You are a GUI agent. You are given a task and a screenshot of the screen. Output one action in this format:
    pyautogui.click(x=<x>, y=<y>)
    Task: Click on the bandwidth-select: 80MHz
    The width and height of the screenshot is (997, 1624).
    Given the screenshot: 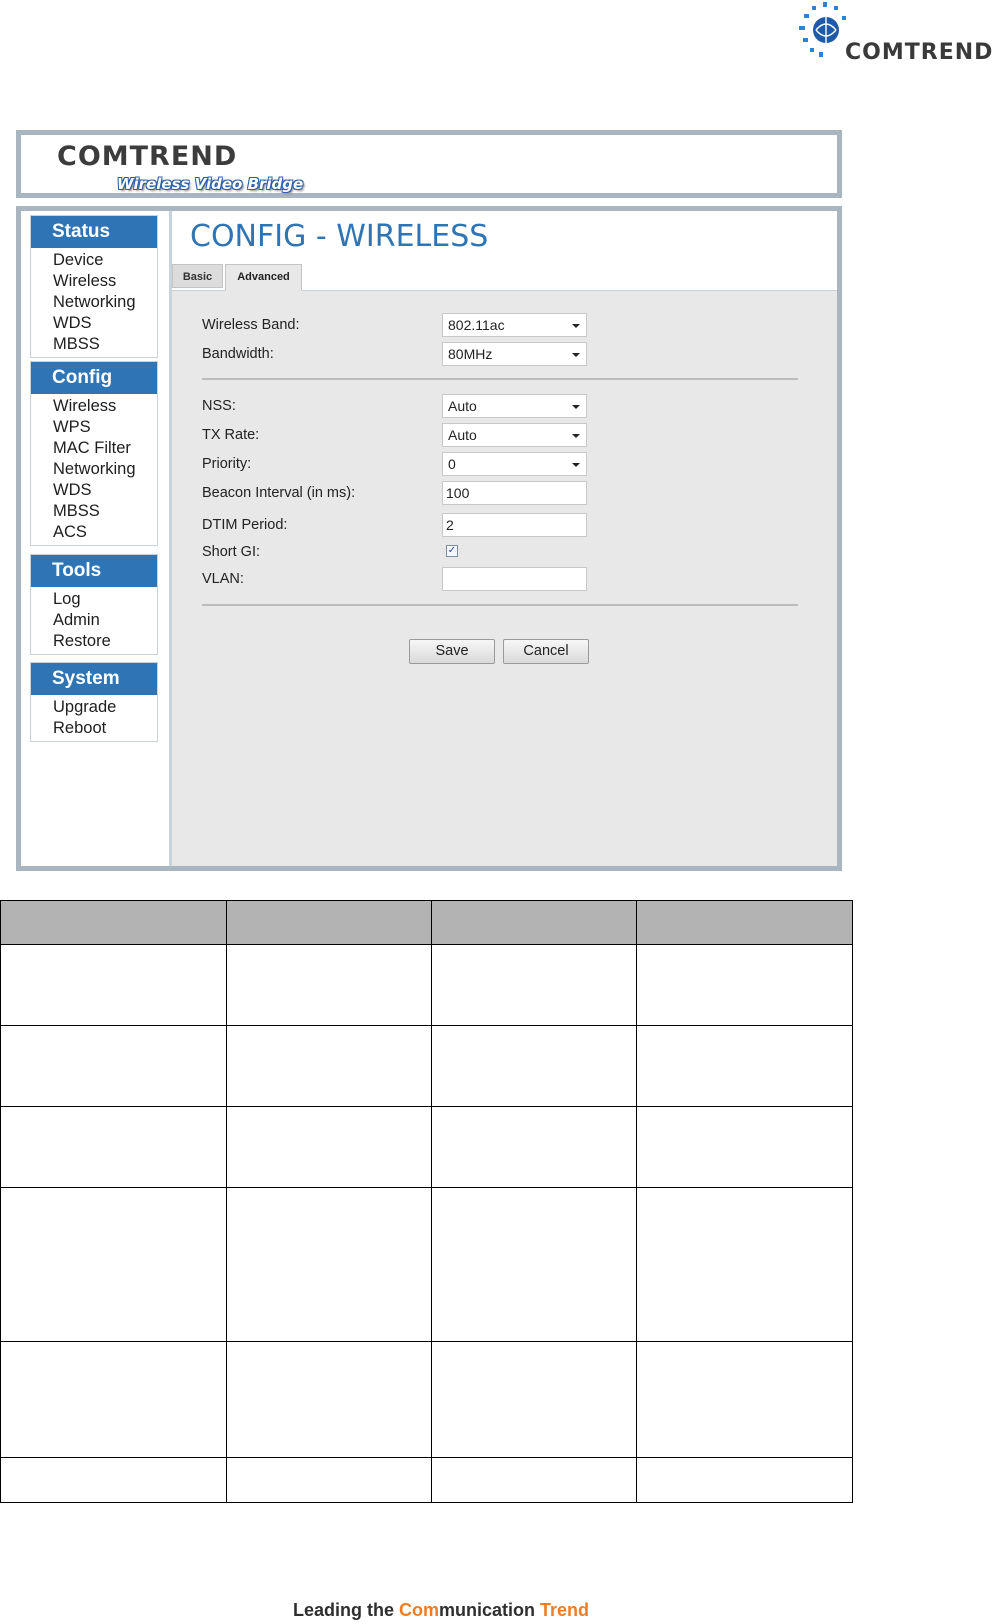 What is the action you would take?
    pyautogui.click(x=514, y=354)
    